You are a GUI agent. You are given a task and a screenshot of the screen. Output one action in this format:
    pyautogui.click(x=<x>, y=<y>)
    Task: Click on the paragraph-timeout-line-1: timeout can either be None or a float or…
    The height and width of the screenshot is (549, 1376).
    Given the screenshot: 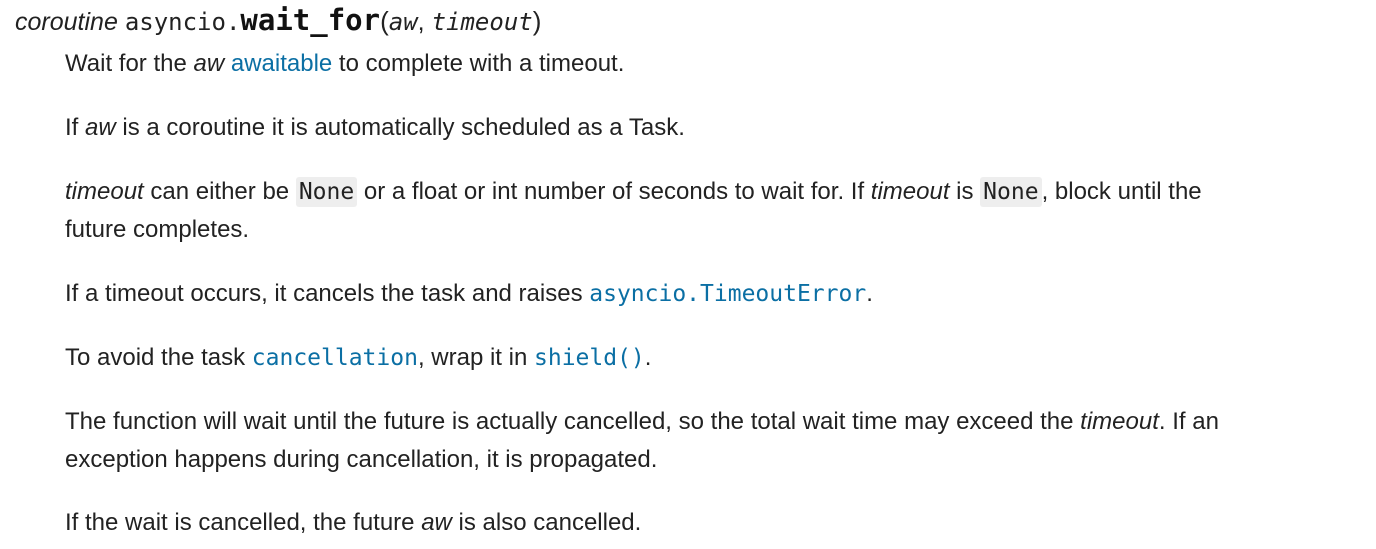 What is the action you would take?
    pyautogui.click(x=715, y=192)
    